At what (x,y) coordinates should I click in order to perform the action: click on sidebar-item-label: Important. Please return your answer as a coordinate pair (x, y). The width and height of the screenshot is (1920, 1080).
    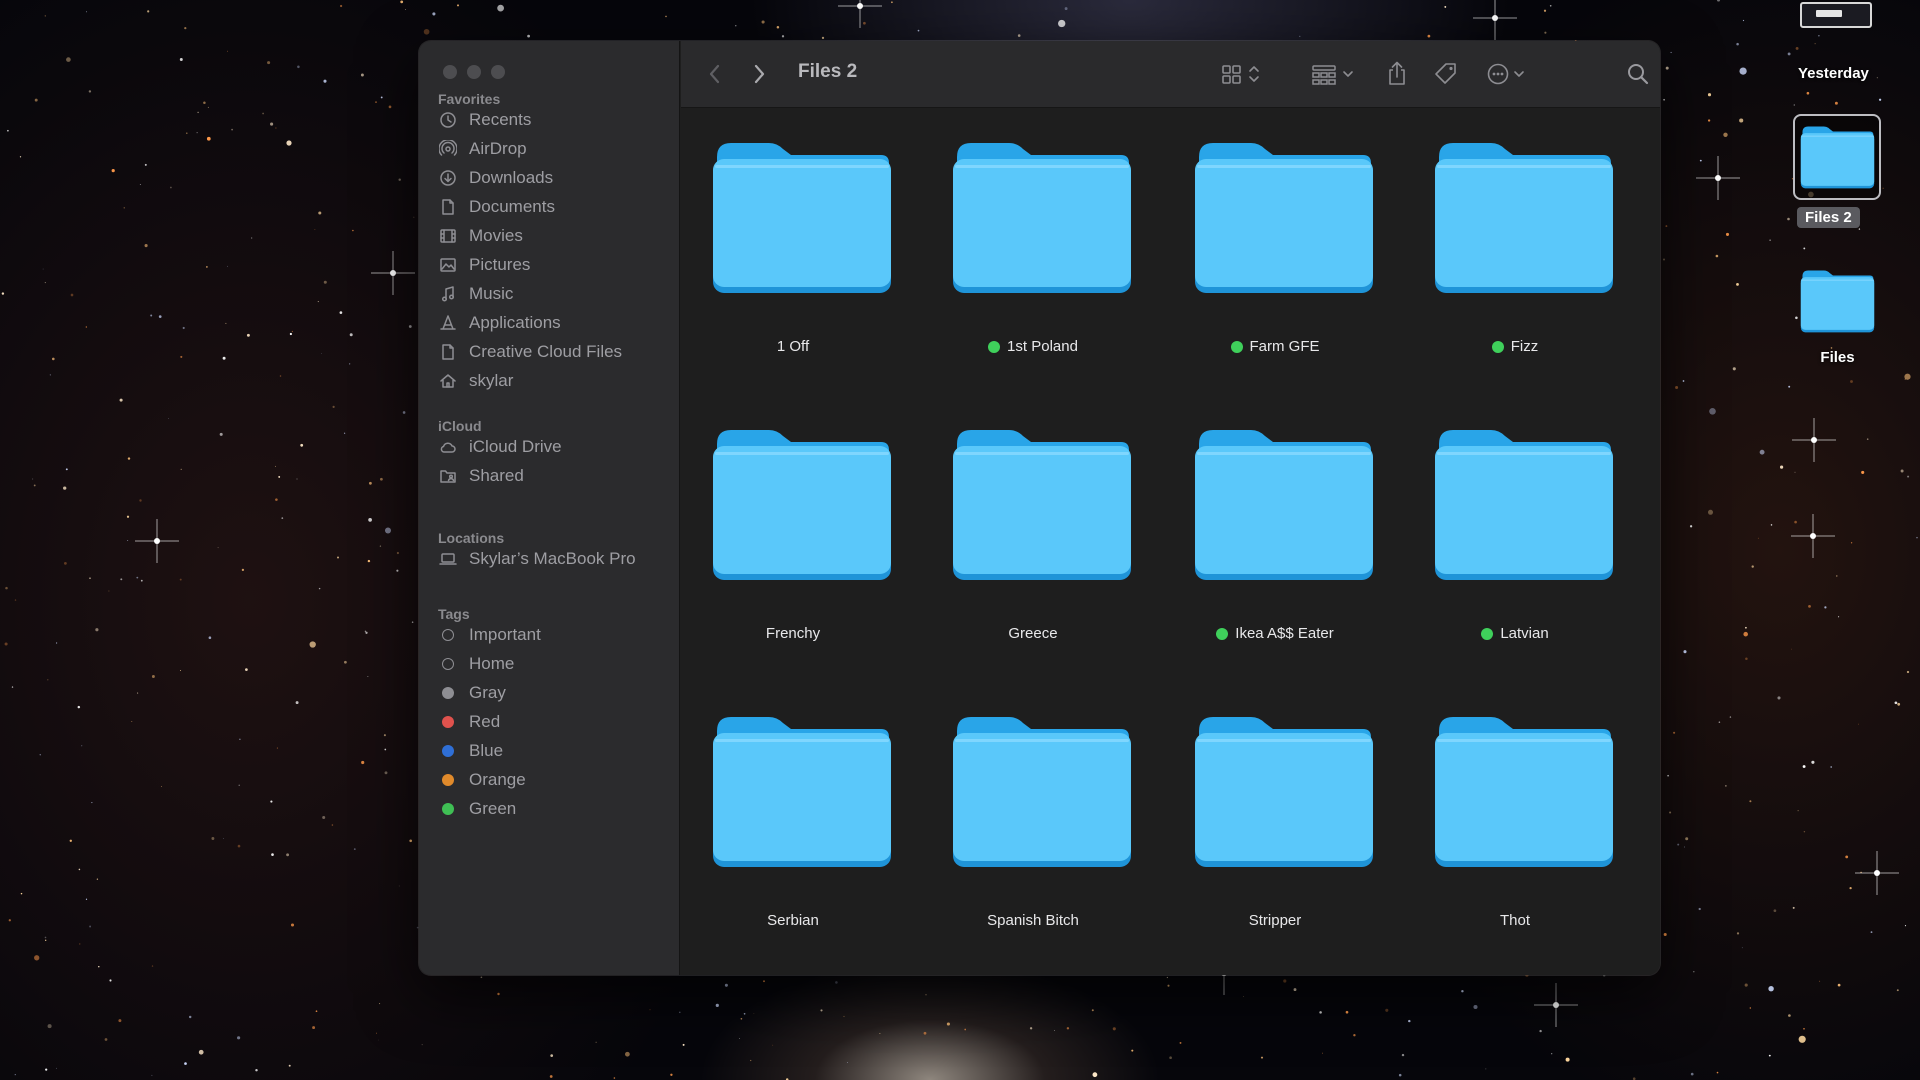
    Looking at the image, I should click on (505, 634).